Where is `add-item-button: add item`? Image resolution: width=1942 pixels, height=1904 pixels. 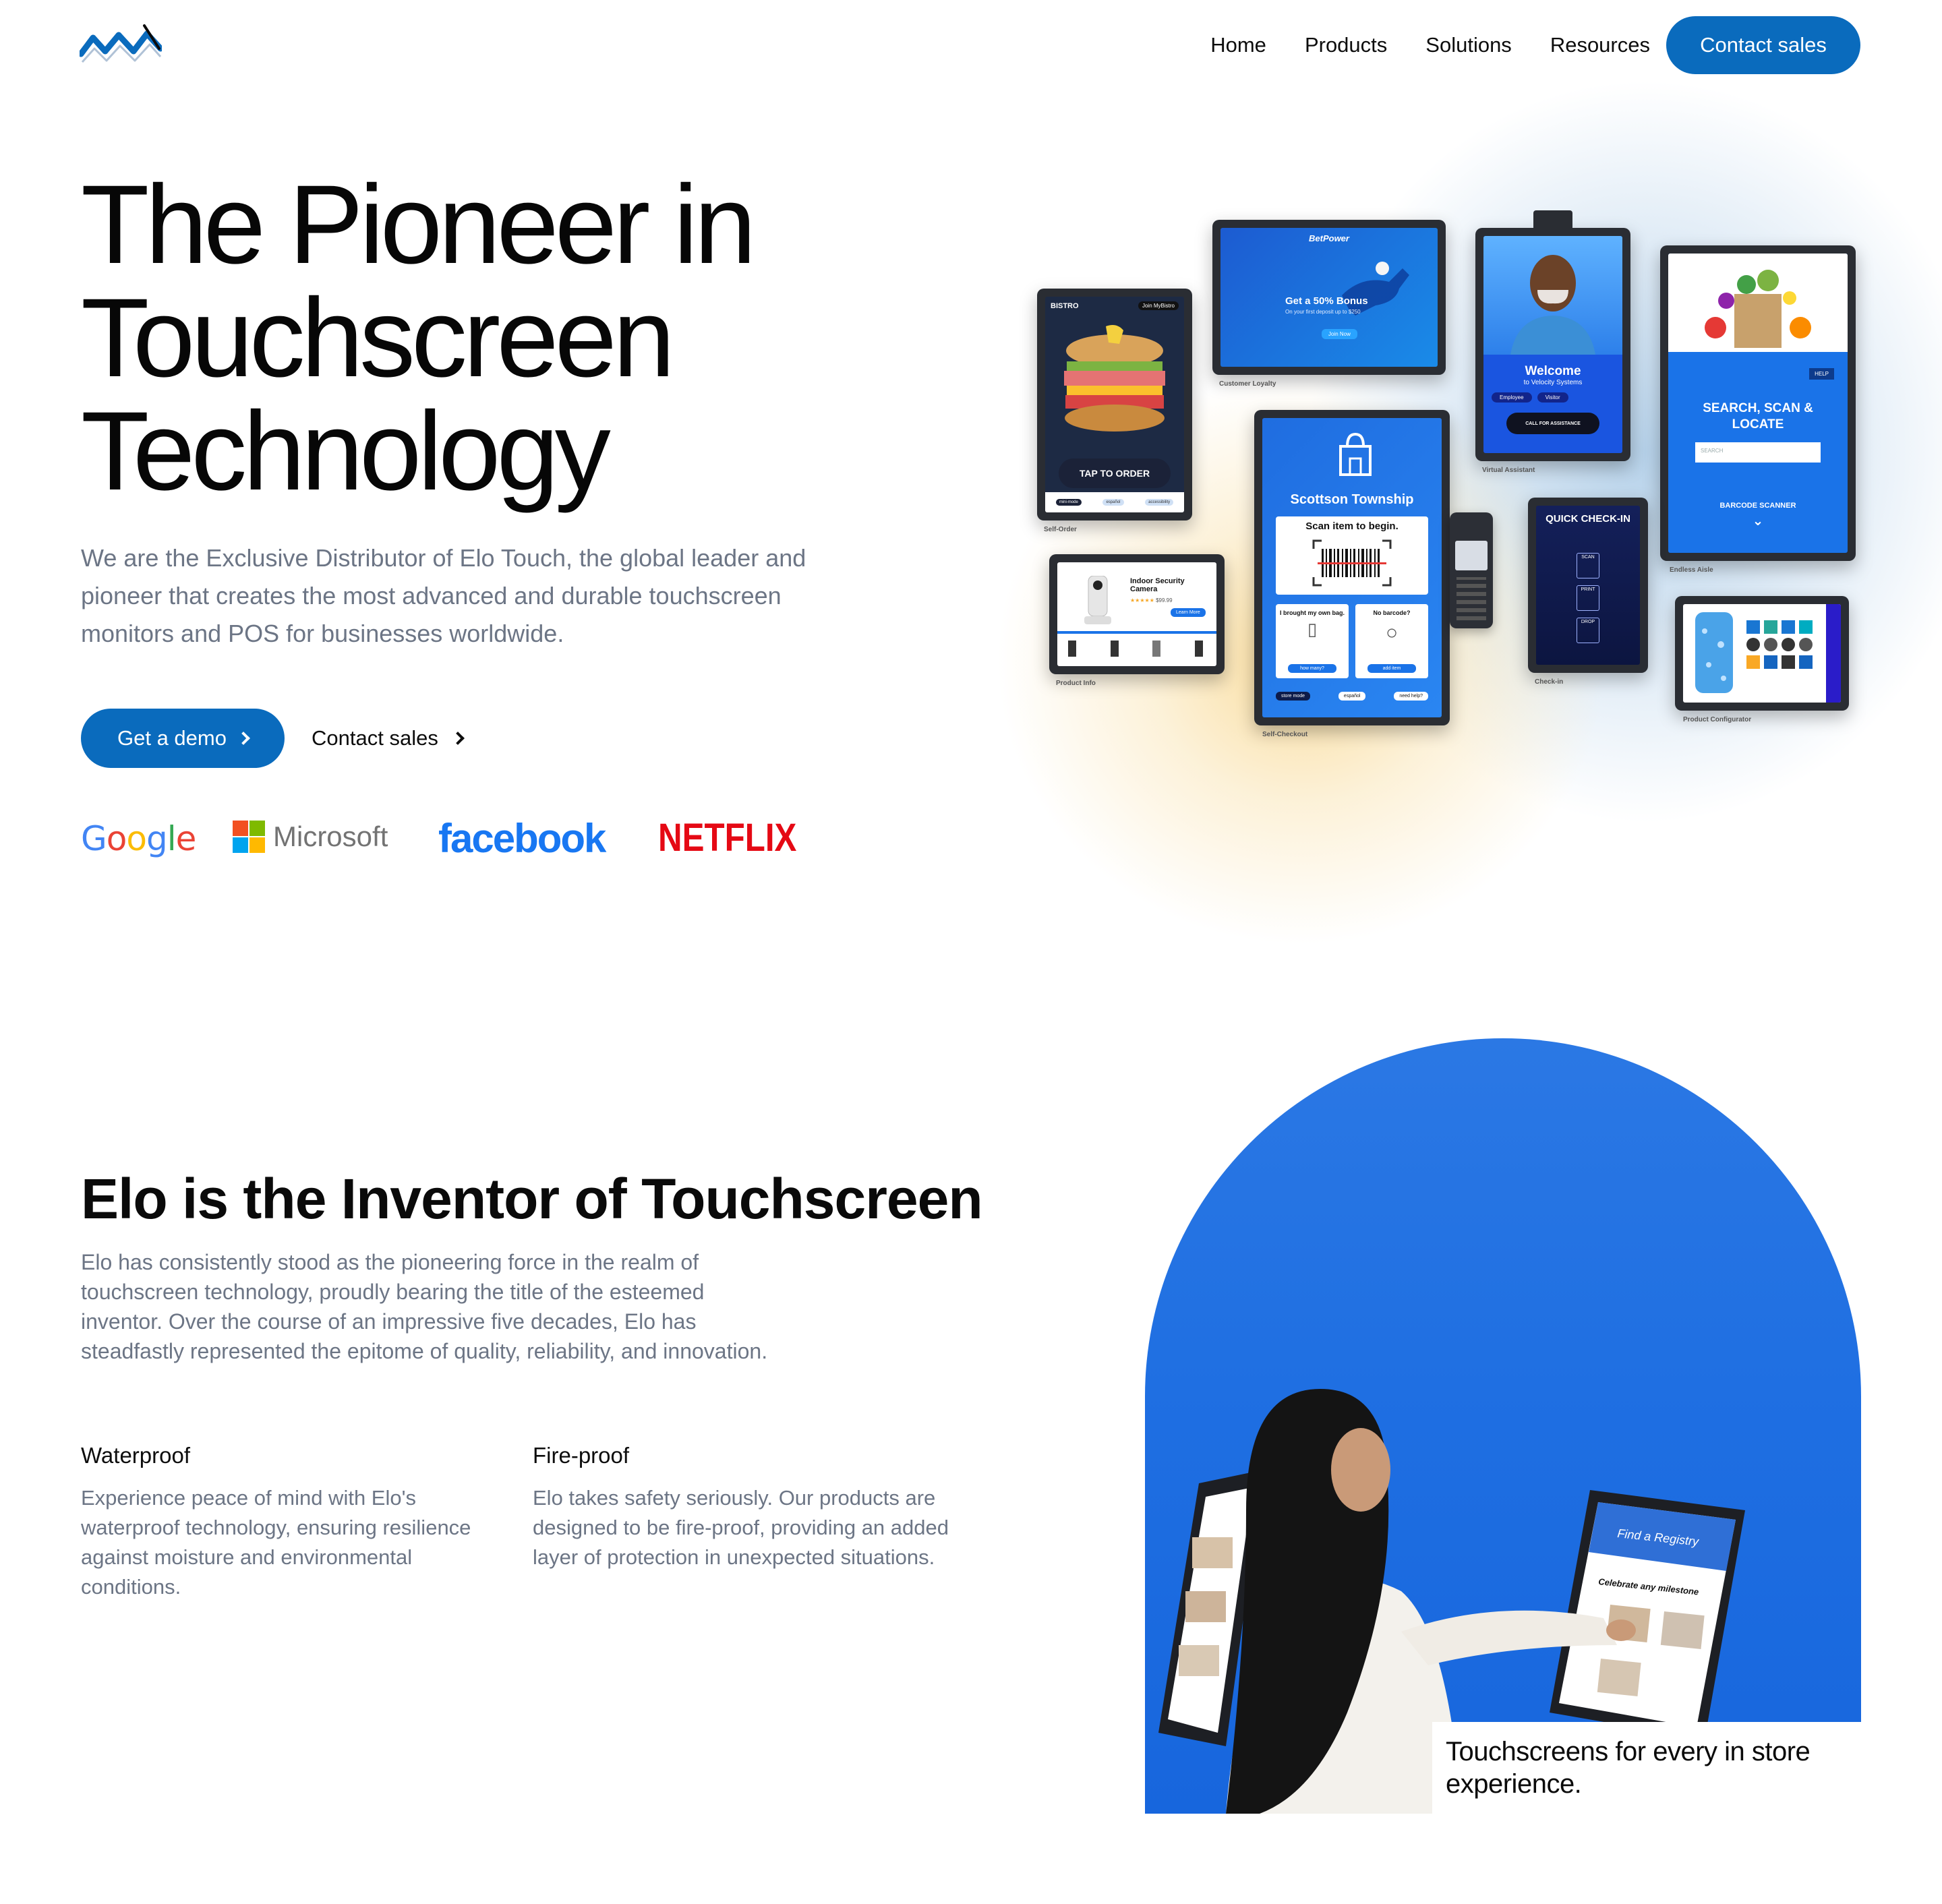
add-item-button: add item is located at coordinates (1391, 668).